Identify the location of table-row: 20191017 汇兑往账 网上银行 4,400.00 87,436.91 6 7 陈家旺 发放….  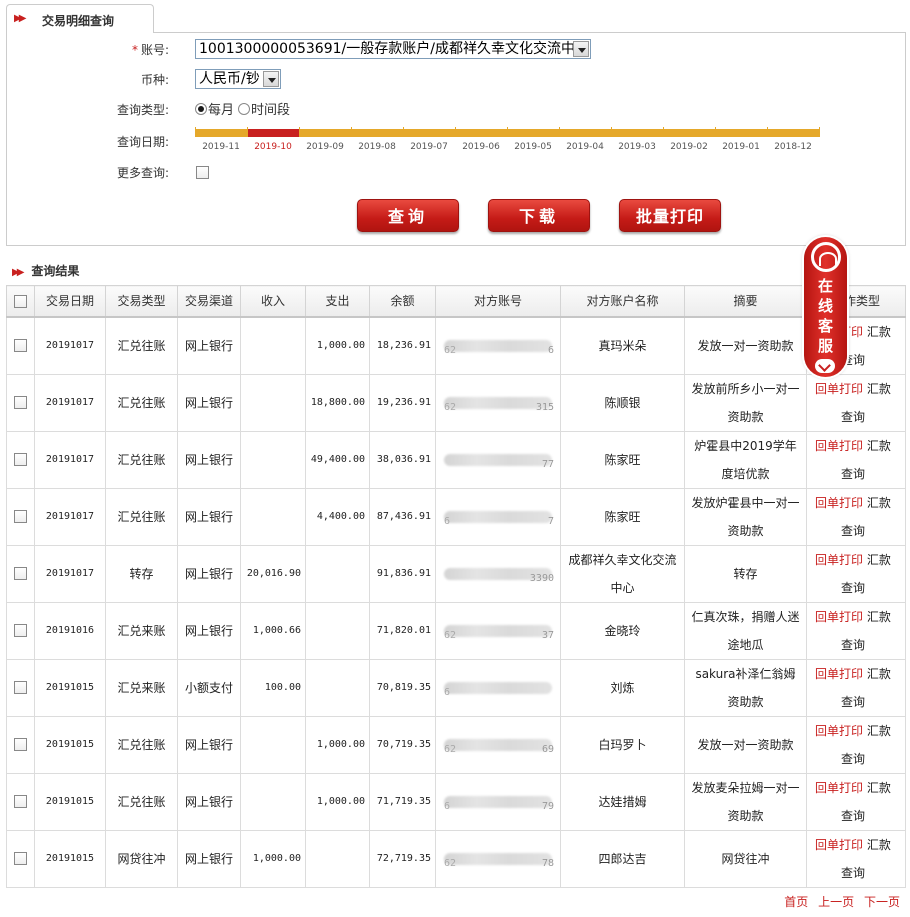
(456, 516).